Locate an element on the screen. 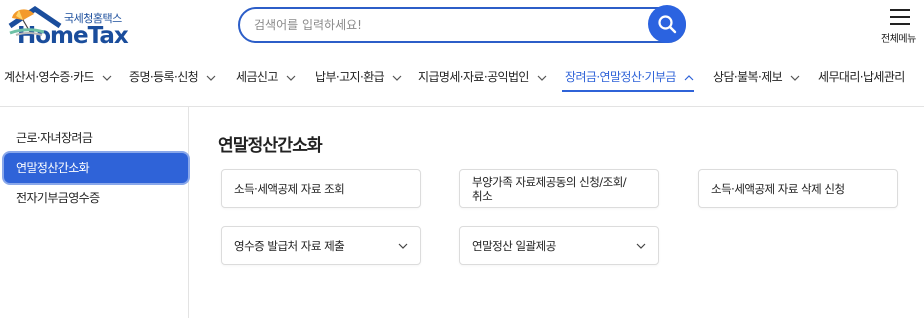  nav-item-tax-return: 세금신고 is located at coordinates (266, 76).